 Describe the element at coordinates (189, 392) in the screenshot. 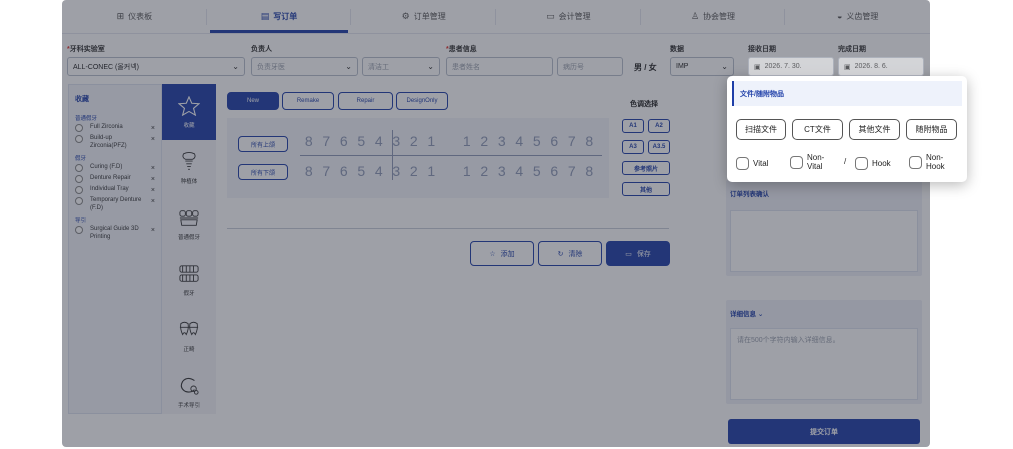

I see `category-guide: 手术导引` at that location.